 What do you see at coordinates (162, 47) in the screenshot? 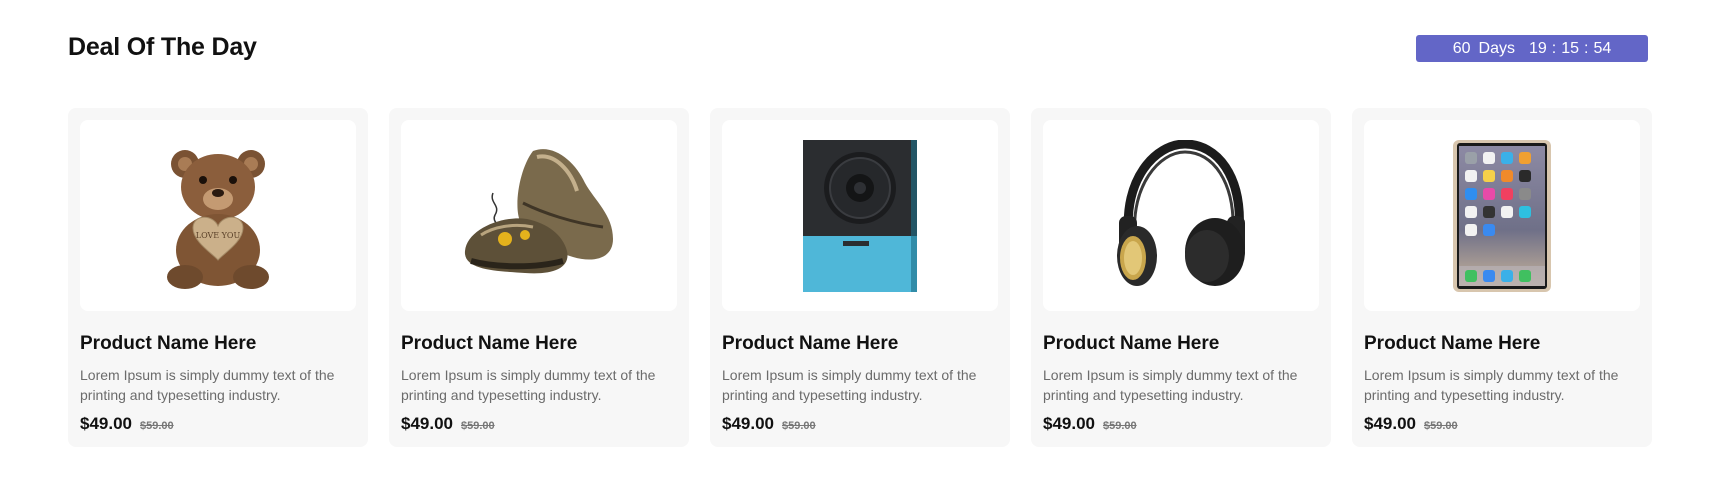
I see `section-title: Deal Of The Day` at bounding box center [162, 47].